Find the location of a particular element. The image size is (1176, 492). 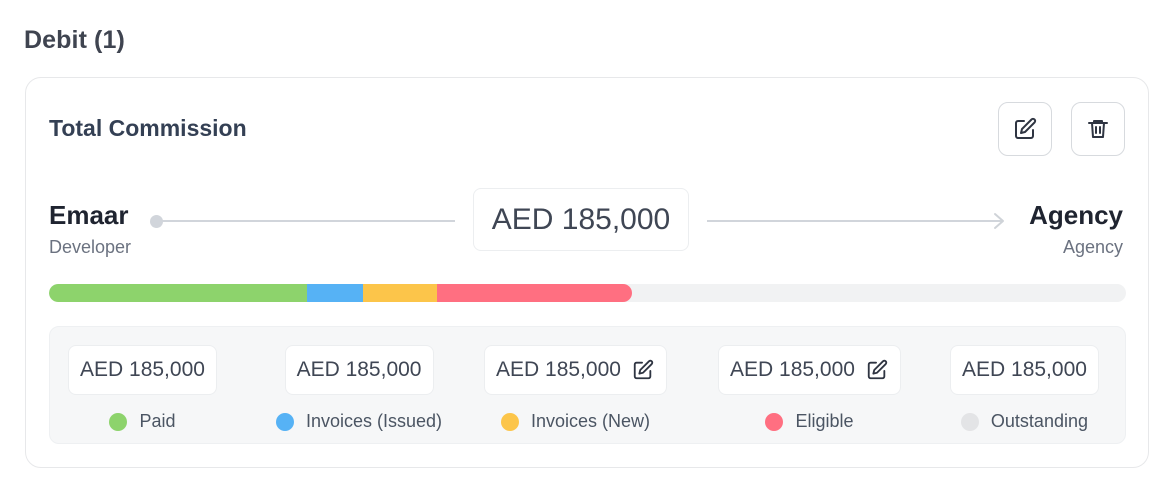

legend-item-invoices-new: Invoices (New) is located at coordinates (575, 421).